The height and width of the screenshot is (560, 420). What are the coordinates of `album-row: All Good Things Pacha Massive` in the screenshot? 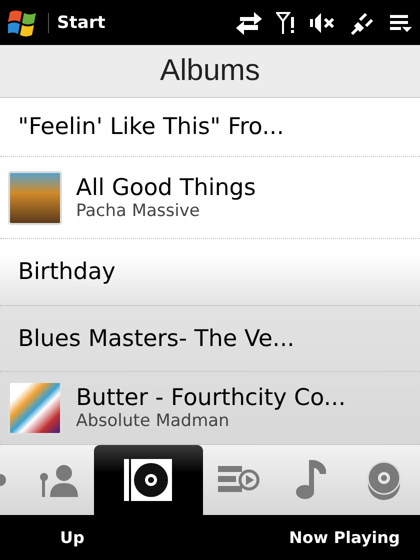 It's located at (210, 198).